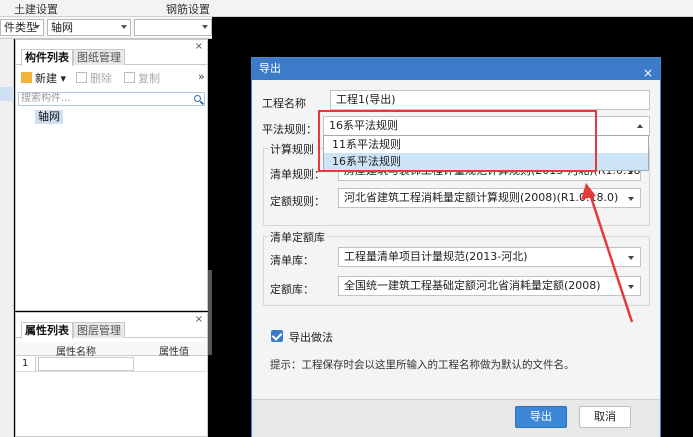 The height and width of the screenshot is (437, 693). Describe the element at coordinates (648, 73) in the screenshot. I see `close-icon: ×` at that location.